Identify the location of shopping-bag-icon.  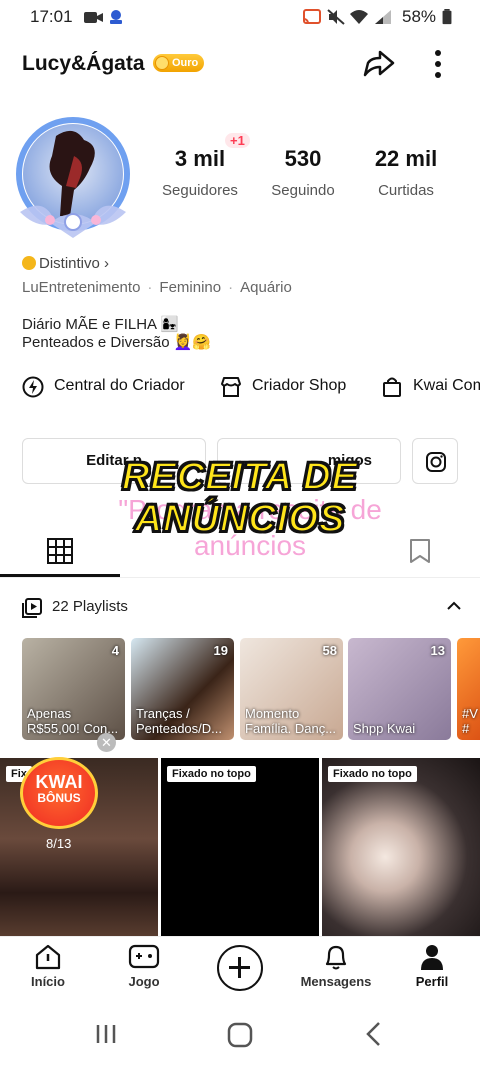
(392, 387).